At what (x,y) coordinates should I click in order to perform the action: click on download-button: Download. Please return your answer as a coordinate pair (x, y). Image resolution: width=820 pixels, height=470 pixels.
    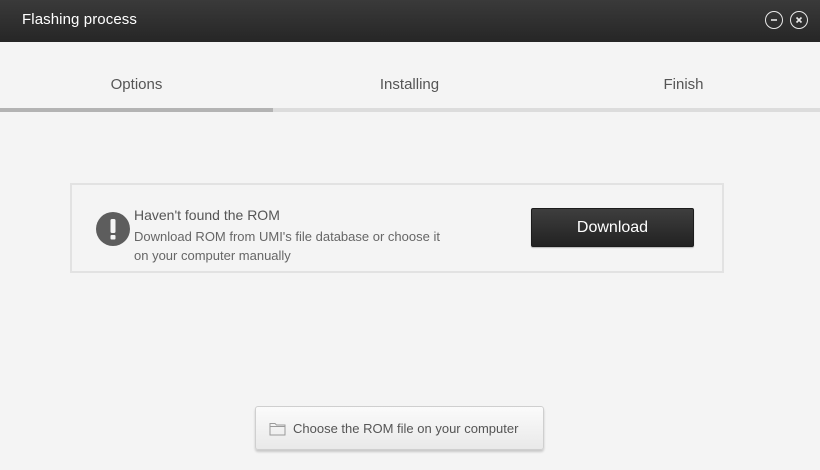
    Looking at the image, I should click on (612, 227).